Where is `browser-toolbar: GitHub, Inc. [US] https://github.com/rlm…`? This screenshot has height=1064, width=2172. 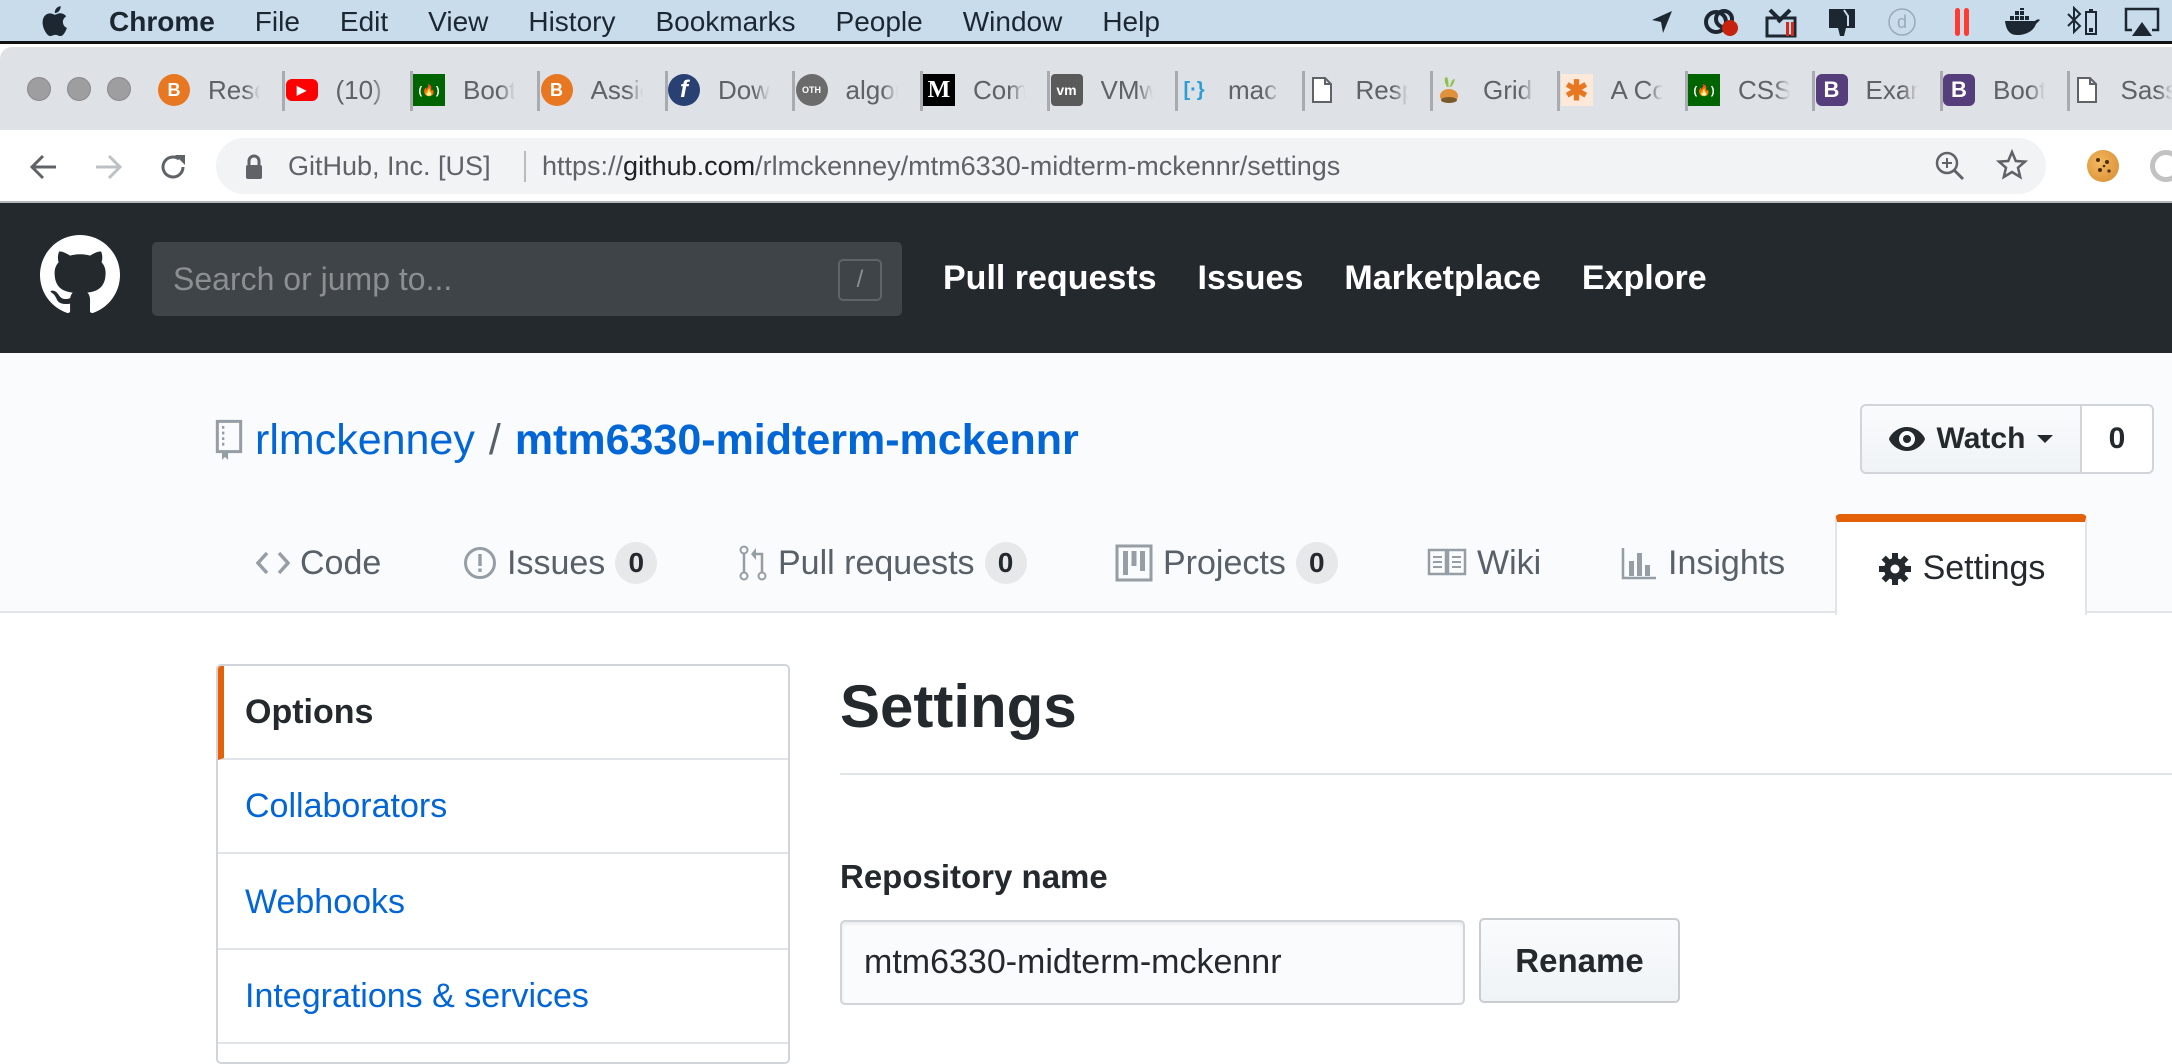
browser-toolbar: GitHub, Inc. [US] https://github.com/rlm… is located at coordinates (1086, 166).